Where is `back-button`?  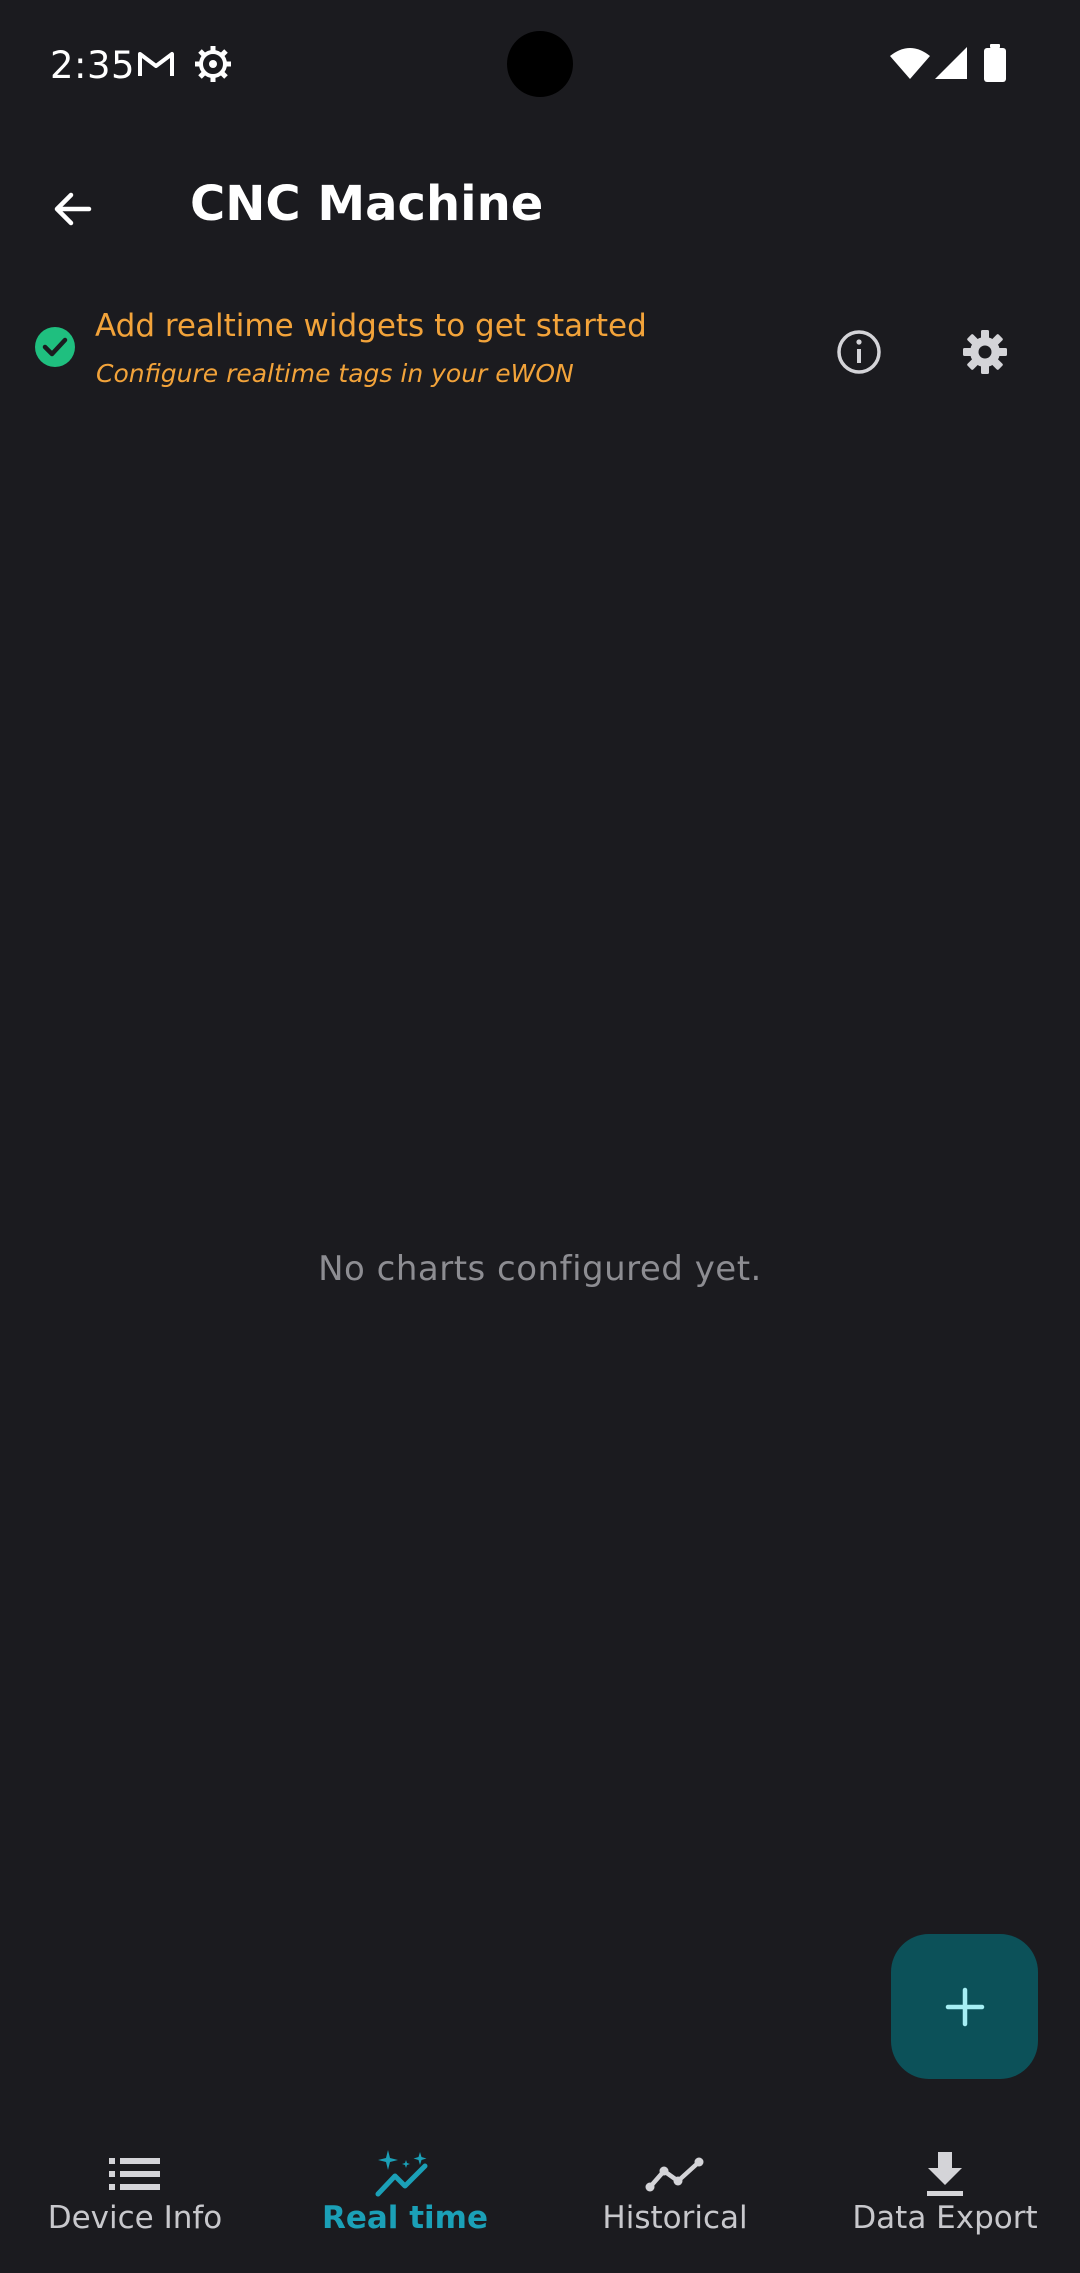
back-button is located at coordinates (73, 209).